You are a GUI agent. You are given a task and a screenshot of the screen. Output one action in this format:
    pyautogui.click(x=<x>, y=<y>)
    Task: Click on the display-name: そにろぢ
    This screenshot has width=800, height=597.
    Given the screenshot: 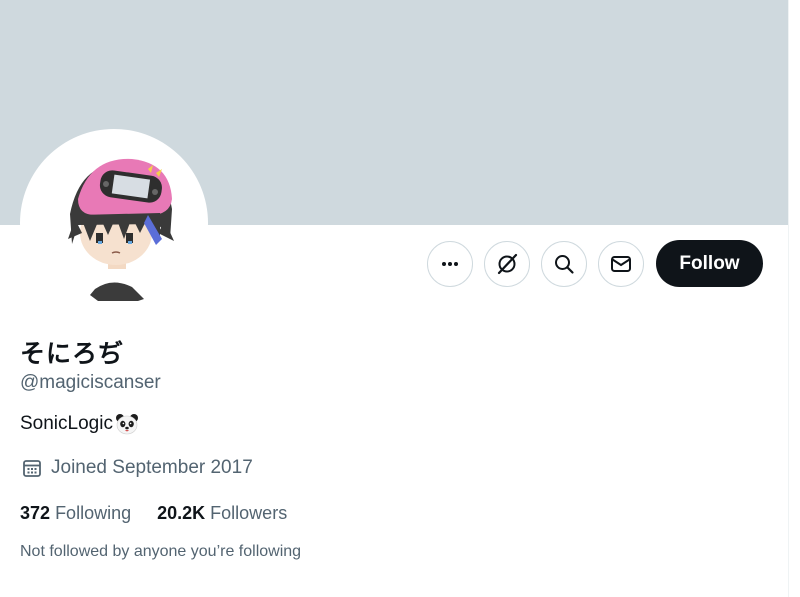 What is the action you would take?
    pyautogui.click(x=72, y=353)
    